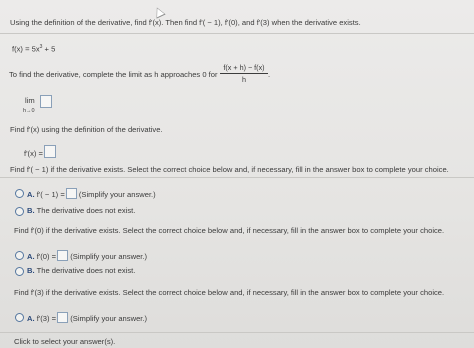 The image size is (474, 348). What do you see at coordinates (33, 153) in the screenshot?
I see `fx-label: f'(x) =` at bounding box center [33, 153].